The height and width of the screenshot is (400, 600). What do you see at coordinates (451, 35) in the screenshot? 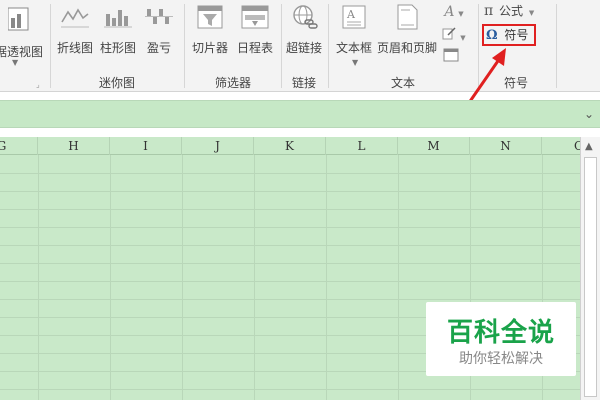
I see `signature-pen-icon` at bounding box center [451, 35].